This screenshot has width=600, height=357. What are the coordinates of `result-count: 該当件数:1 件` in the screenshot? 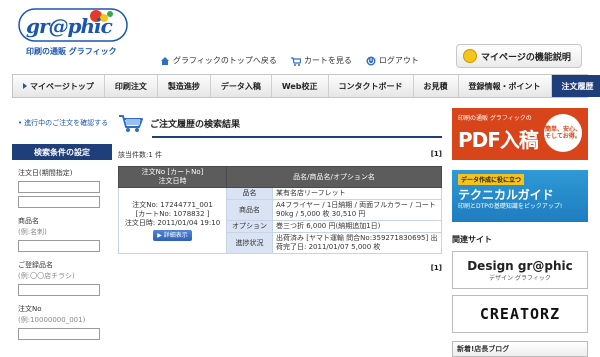 It's located at (140, 155).